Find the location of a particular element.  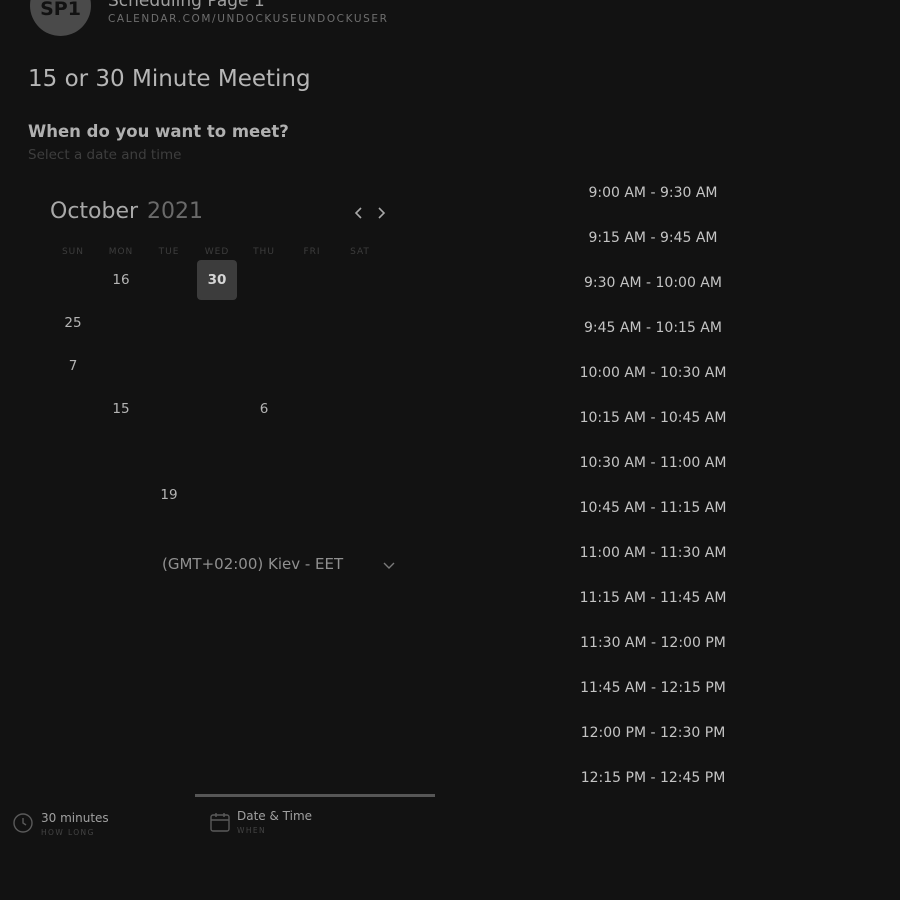

active-step-indicator is located at coordinates (315, 795).